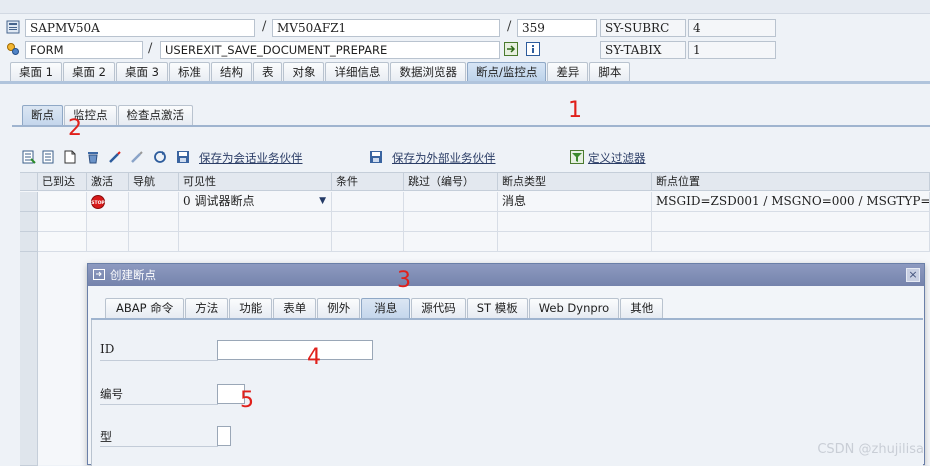 The height and width of the screenshot is (466, 930). What do you see at coordinates (115, 157) in the screenshot?
I see `activate-icon` at bounding box center [115, 157].